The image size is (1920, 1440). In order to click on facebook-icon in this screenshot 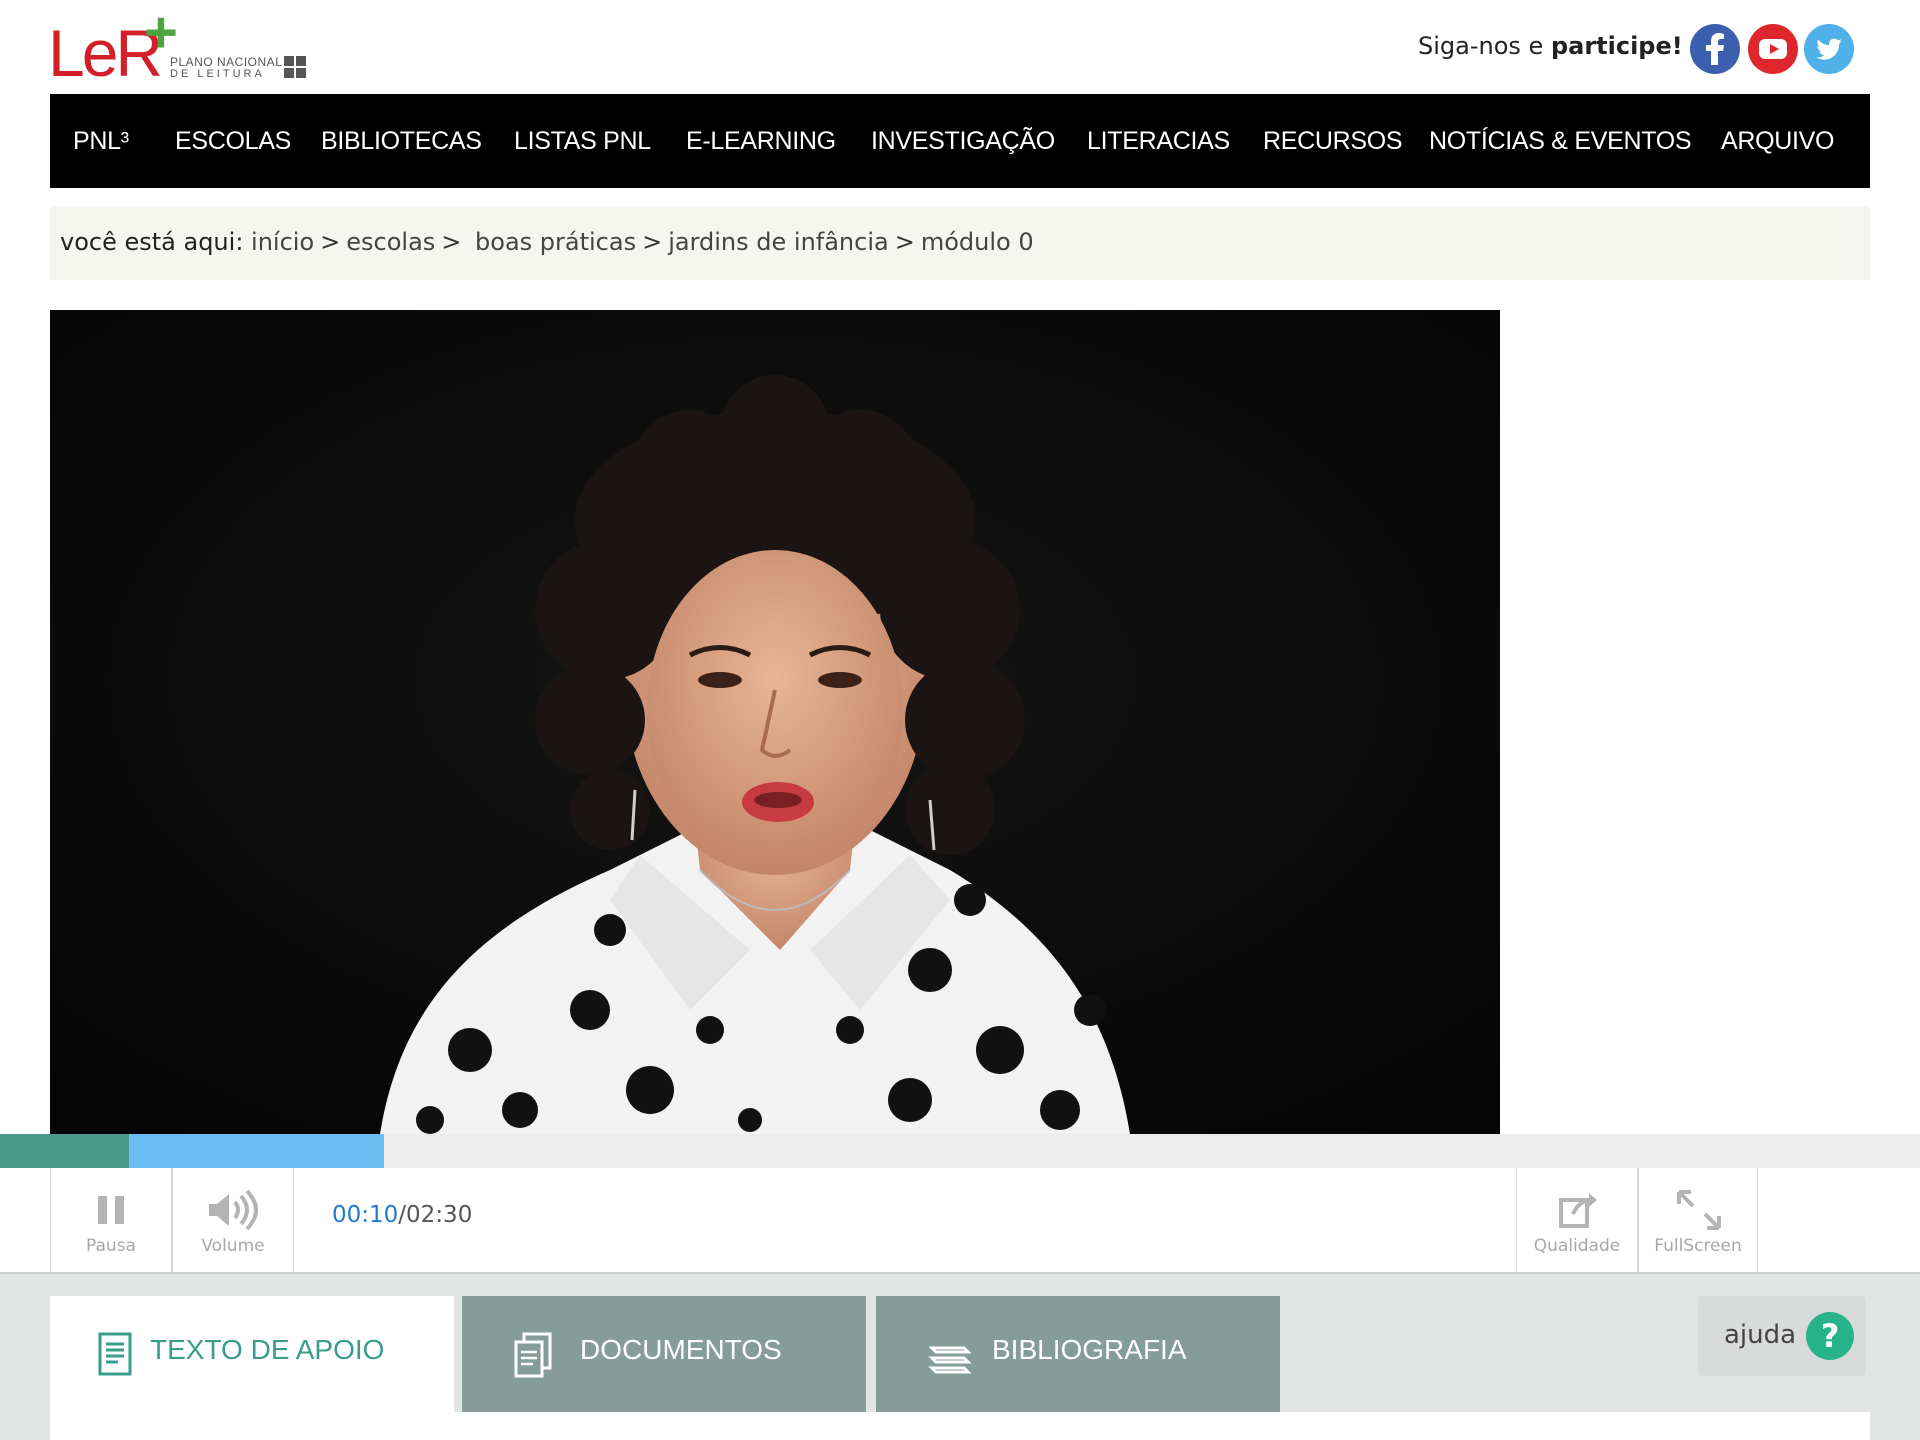, I will do `click(1715, 49)`.